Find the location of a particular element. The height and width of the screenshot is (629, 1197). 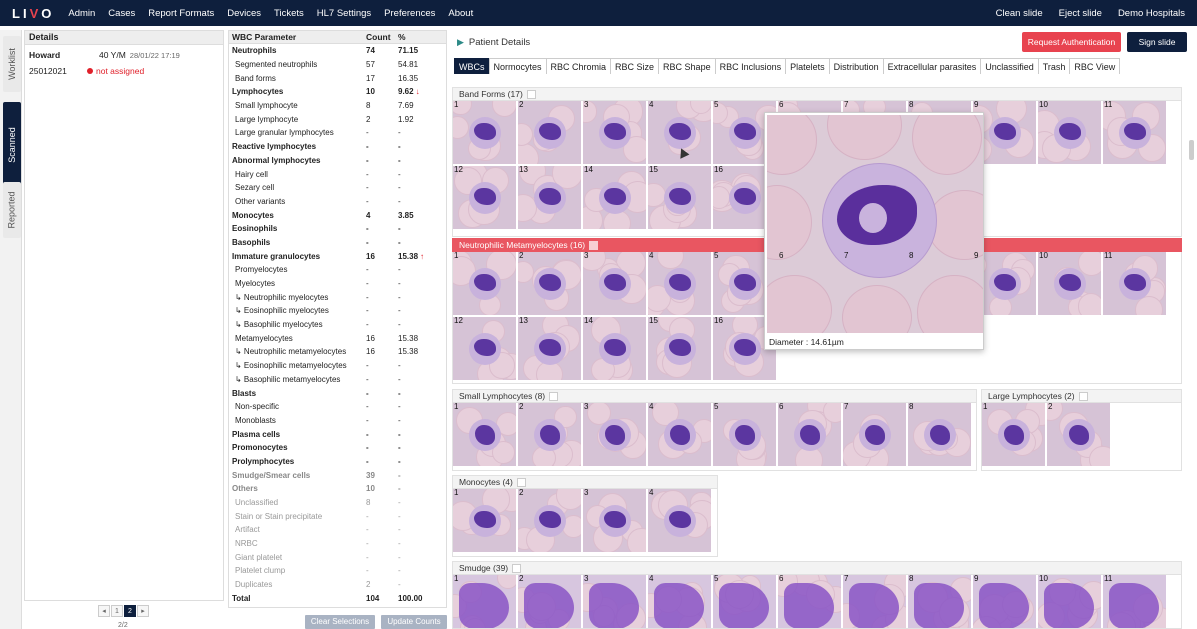

table-row: Promyelocytes - - is located at coordinates (337, 270).